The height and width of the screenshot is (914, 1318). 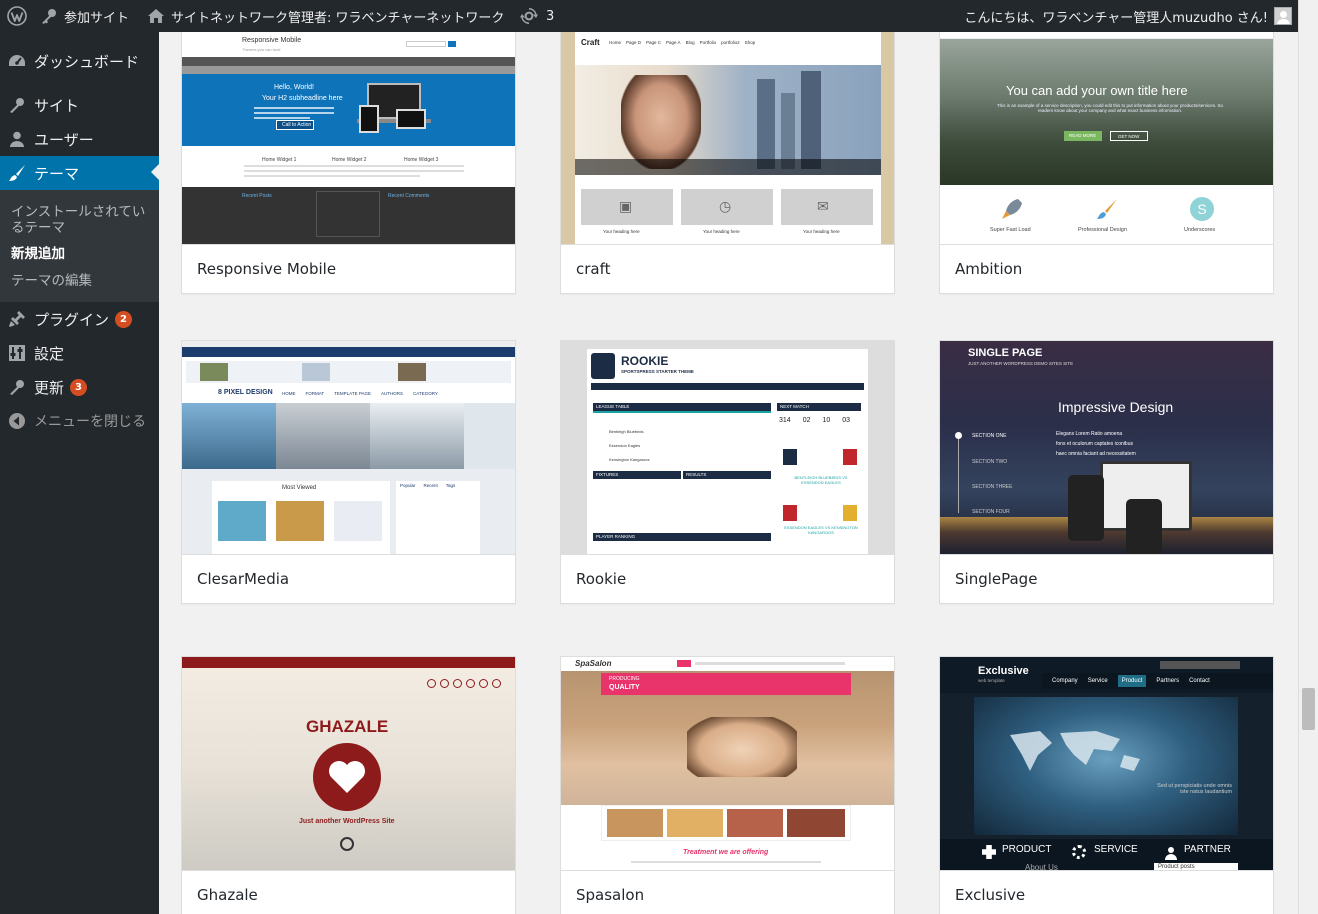 What do you see at coordinates (850, 513) in the screenshot?
I see `kangaroo-crest-icon` at bounding box center [850, 513].